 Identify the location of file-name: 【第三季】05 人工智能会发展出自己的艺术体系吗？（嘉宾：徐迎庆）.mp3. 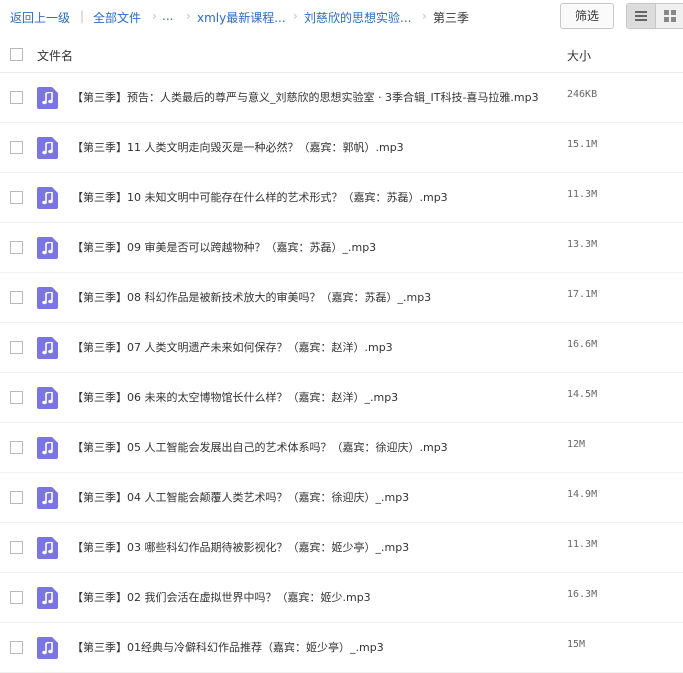
(312, 447).